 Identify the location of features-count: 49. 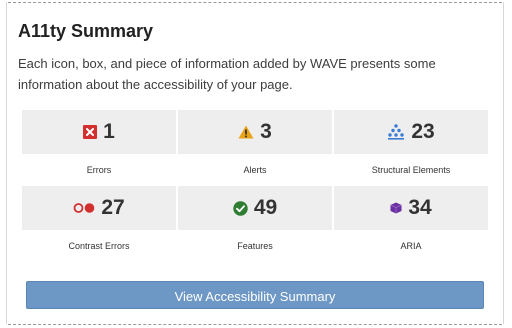
(265, 207).